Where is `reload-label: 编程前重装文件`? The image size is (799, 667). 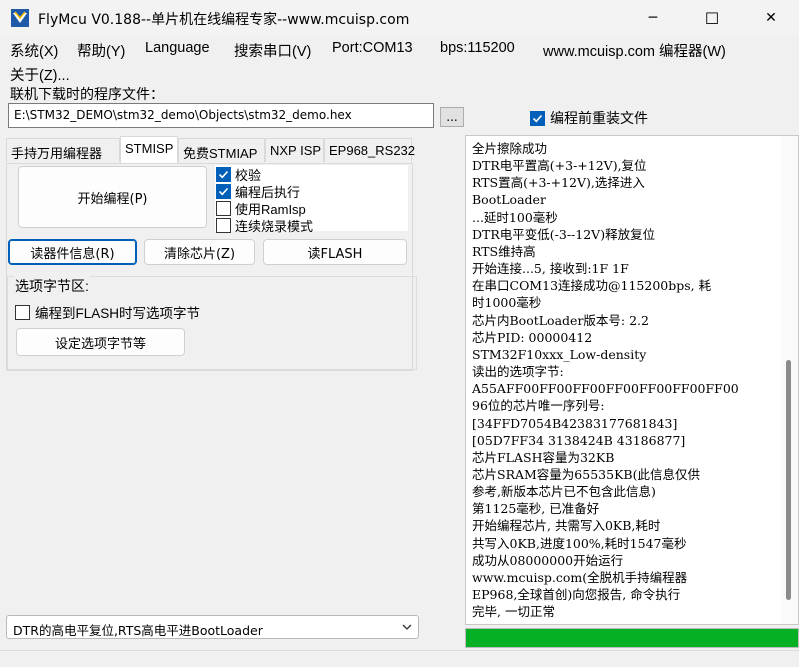 reload-label: 编程前重装文件 is located at coordinates (599, 118).